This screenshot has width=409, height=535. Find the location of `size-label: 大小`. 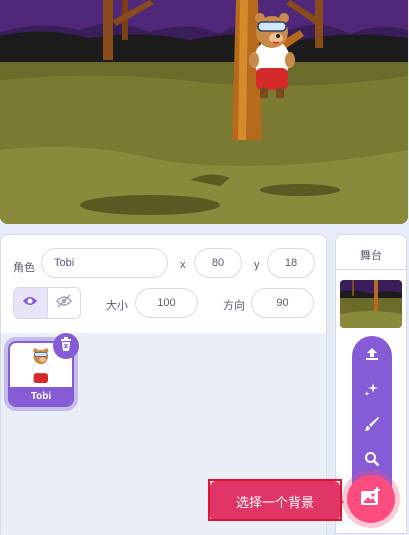

size-label: 大小 is located at coordinates (117, 306).